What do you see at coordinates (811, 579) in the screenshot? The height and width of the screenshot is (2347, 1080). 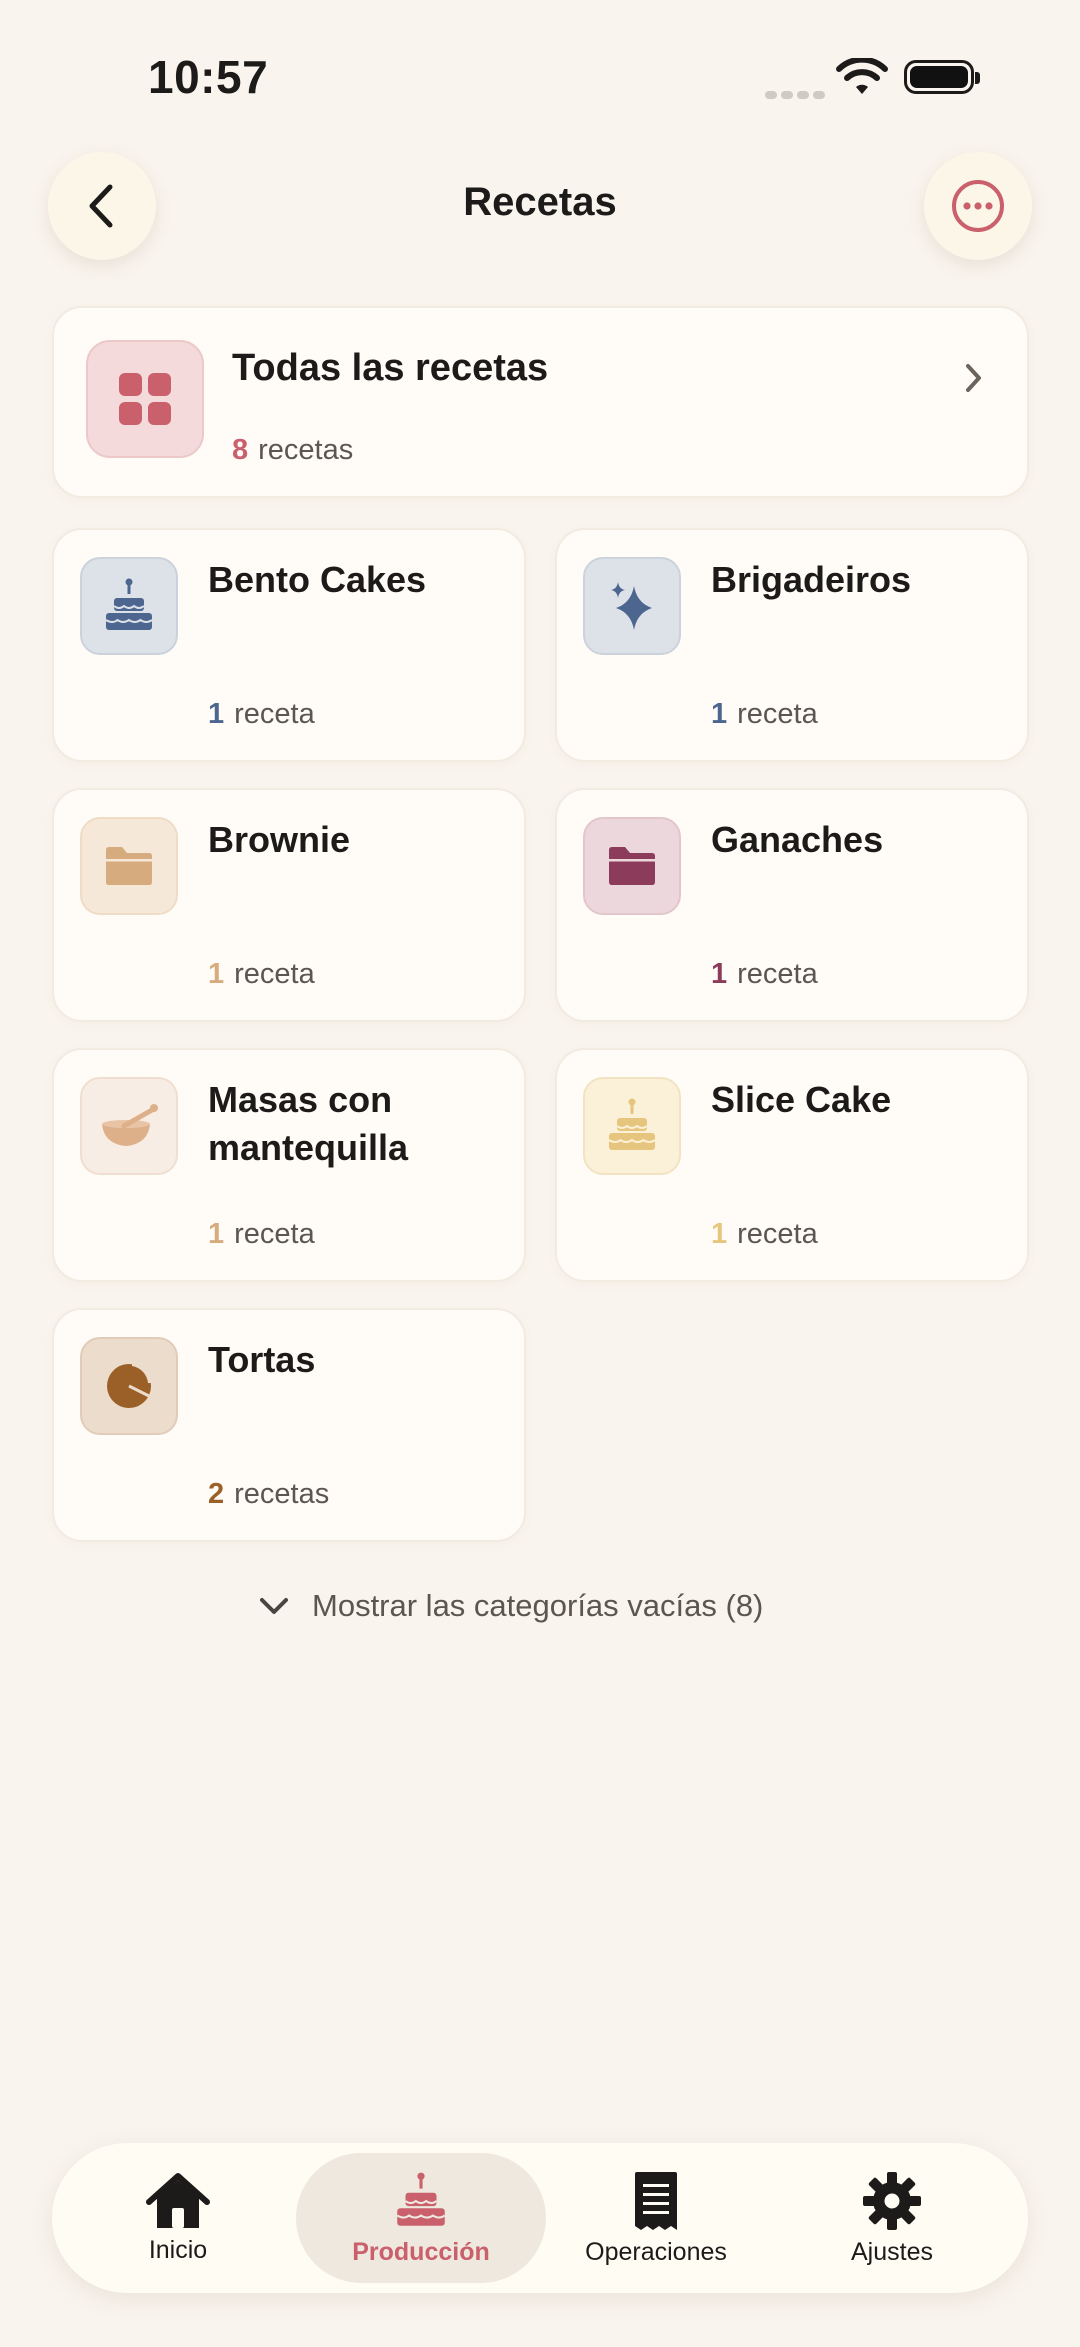 I see `category-title: Brigadeiros` at bounding box center [811, 579].